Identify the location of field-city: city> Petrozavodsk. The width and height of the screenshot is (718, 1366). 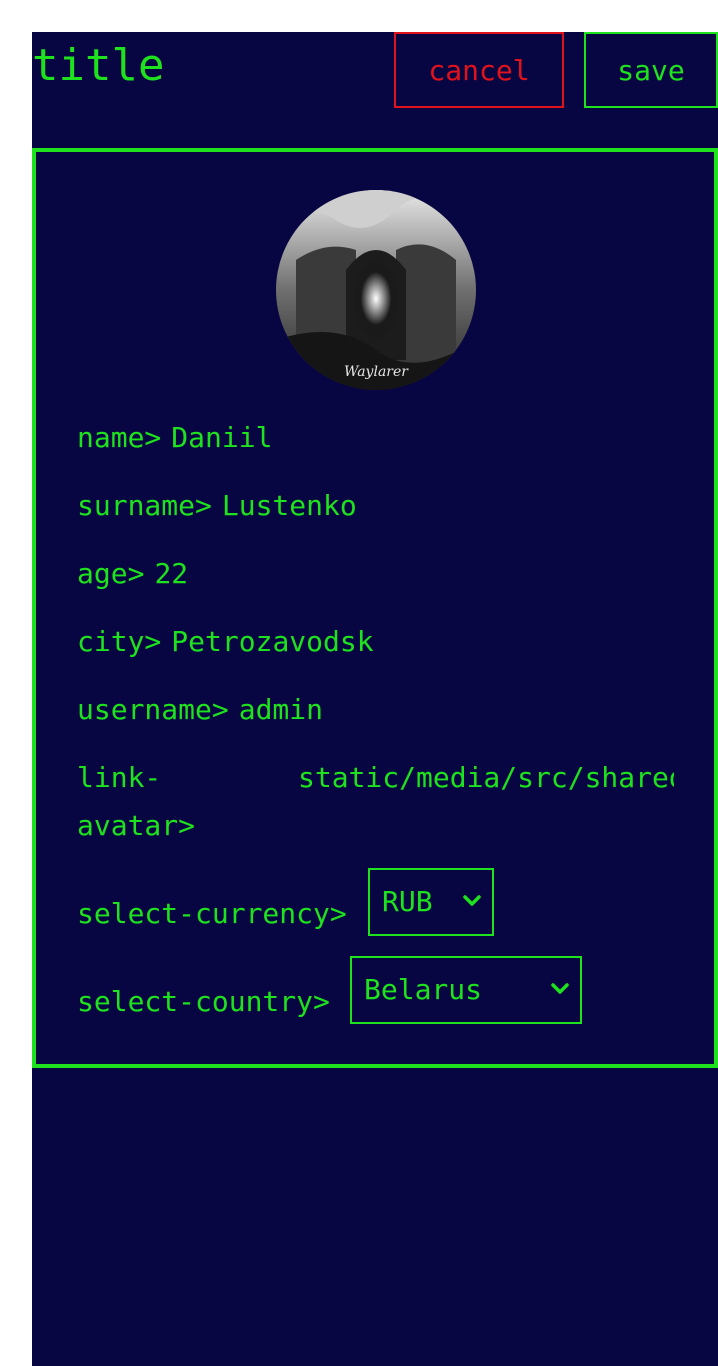
(225, 642).